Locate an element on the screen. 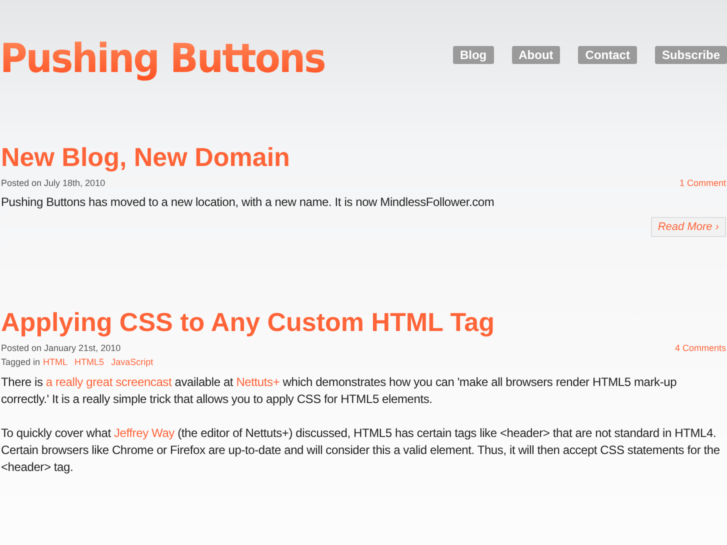  comments-link: 1 Comment is located at coordinates (702, 183).